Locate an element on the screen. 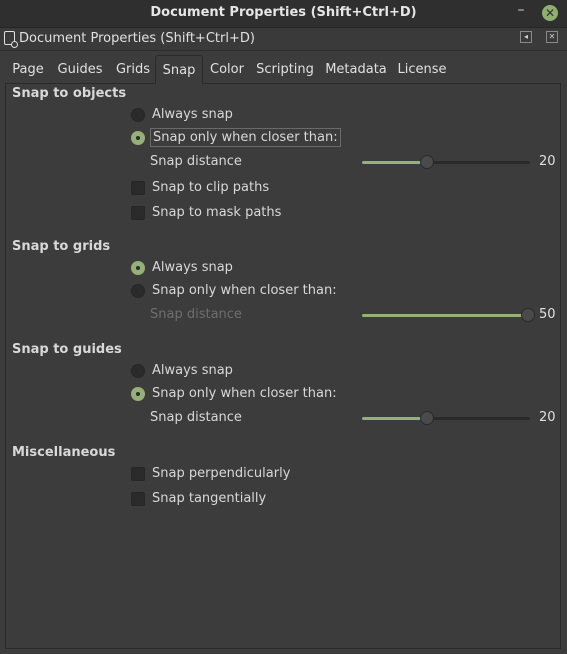 The width and height of the screenshot is (567, 654). section-snap-guides: Snap to guides is located at coordinates (67, 349).